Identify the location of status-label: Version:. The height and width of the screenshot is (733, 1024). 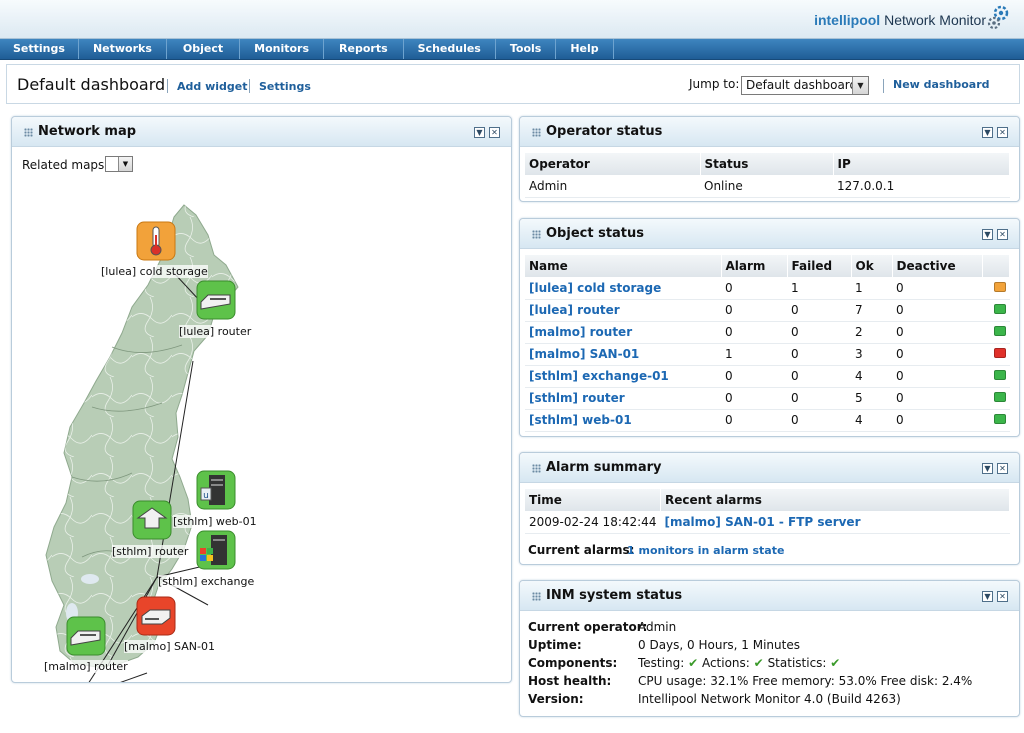
(556, 699).